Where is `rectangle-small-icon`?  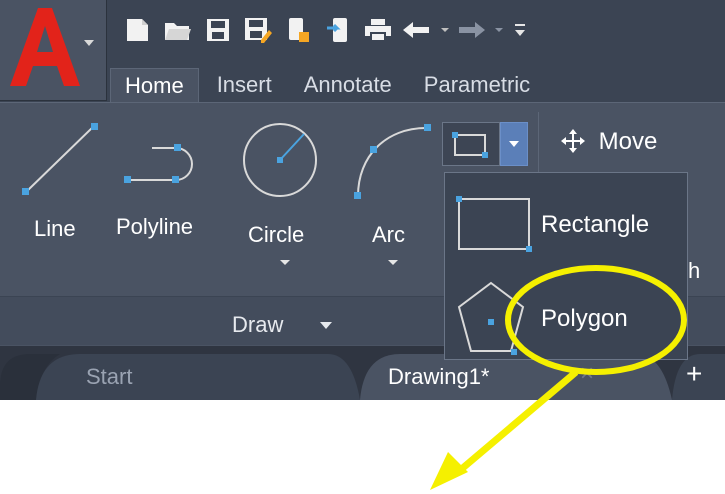 rectangle-small-icon is located at coordinates (470, 145).